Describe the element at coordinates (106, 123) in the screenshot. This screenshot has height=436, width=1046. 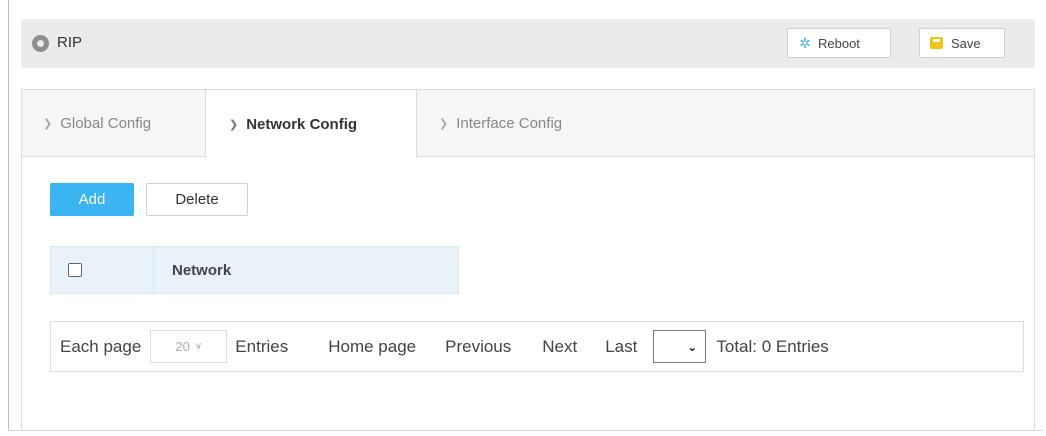
I see `tab-label: Global Config` at that location.